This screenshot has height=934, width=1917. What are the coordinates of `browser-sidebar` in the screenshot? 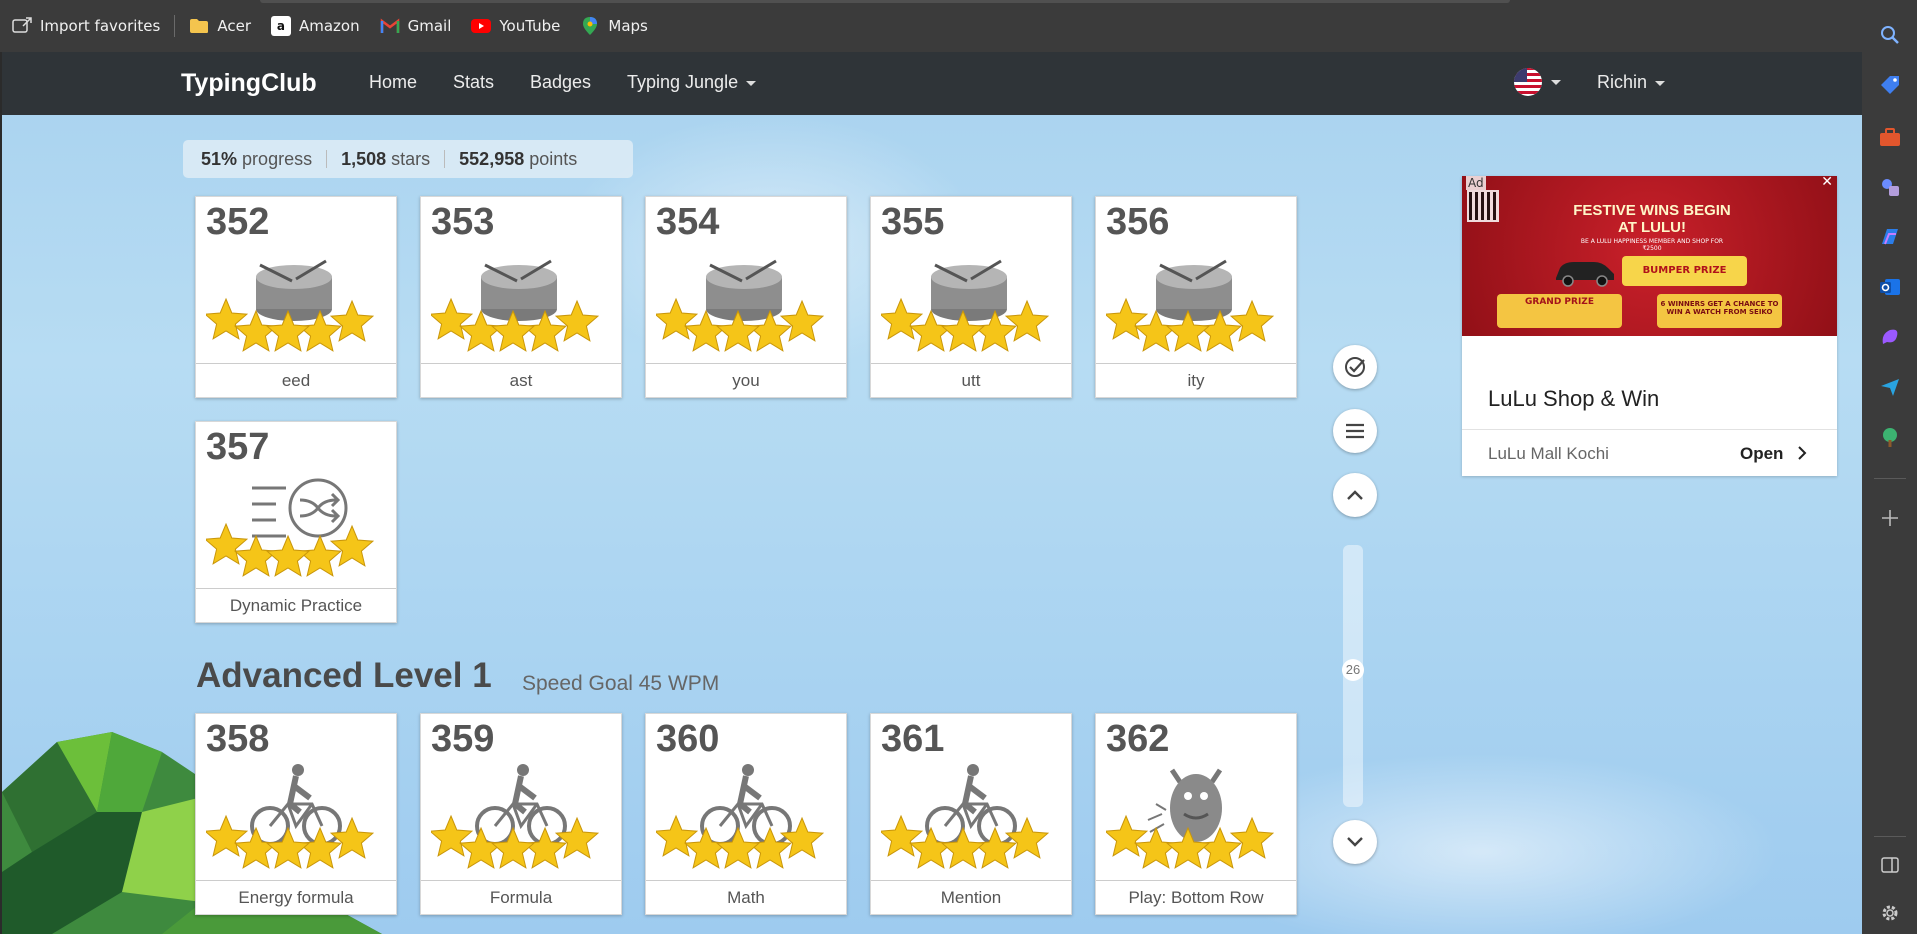 It's located at (1889, 467).